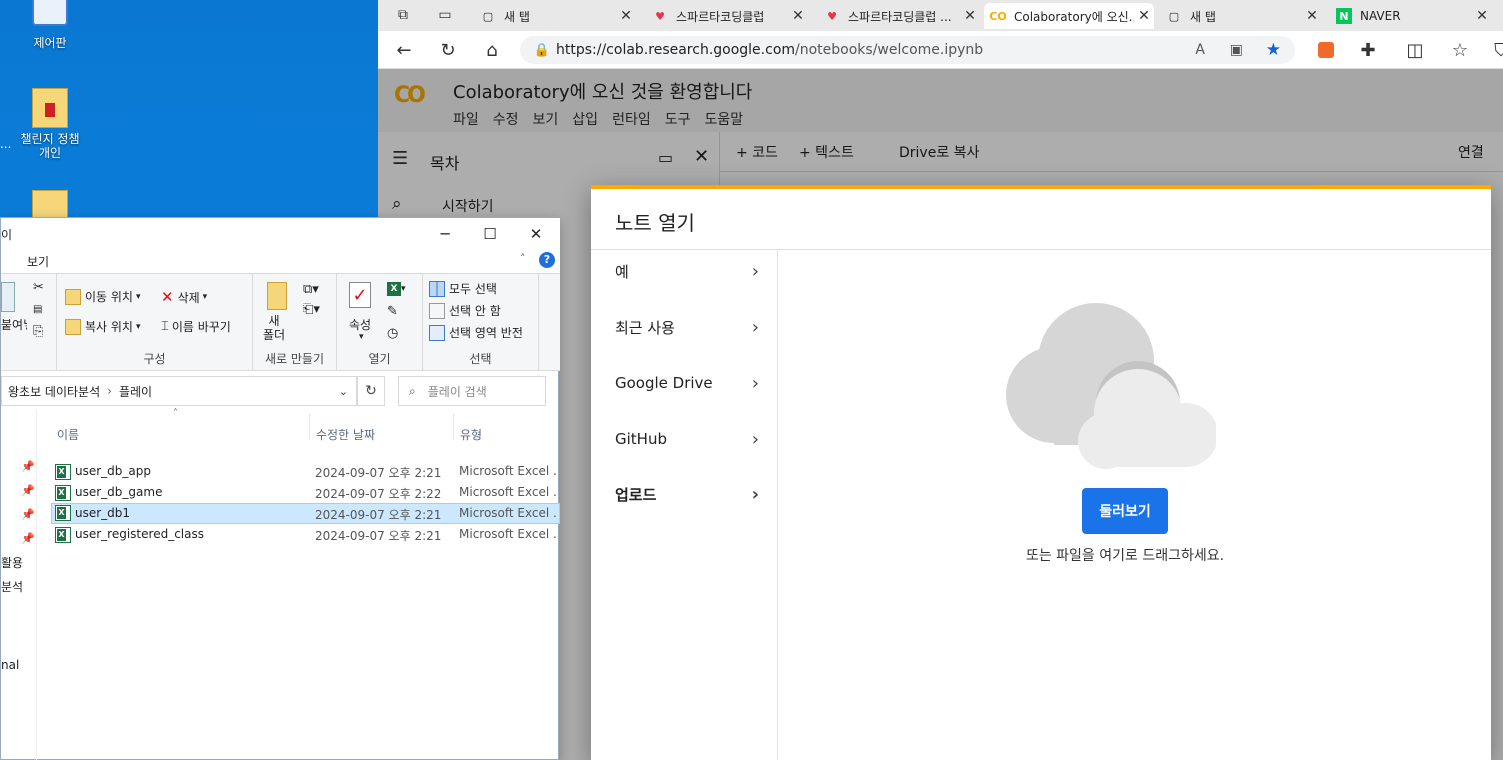 The image size is (1503, 760). What do you see at coordinates (755, 439) in the screenshot?
I see `chevron-right-icon: ›` at bounding box center [755, 439].